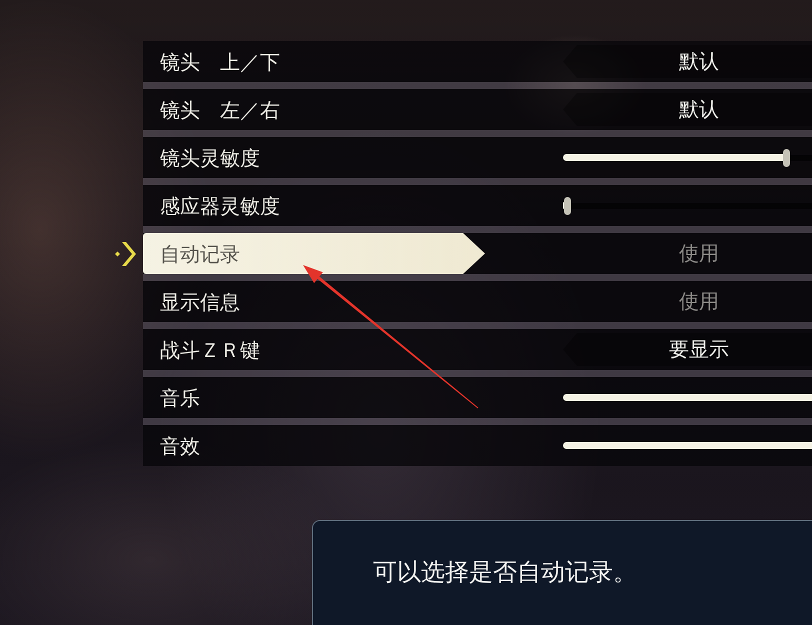  What do you see at coordinates (477, 109) in the screenshot?
I see `settings-row: 镜头 左／右 默认` at bounding box center [477, 109].